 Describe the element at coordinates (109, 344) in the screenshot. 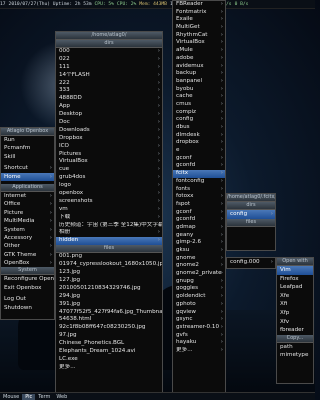

I see `file-item: Chinese_Phonetics.BGL` at that location.